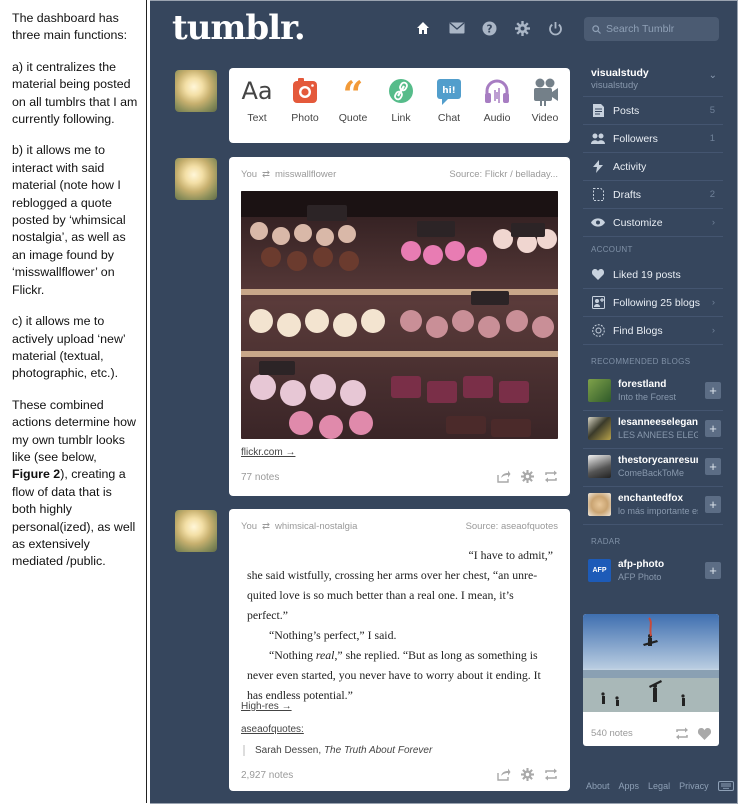  What do you see at coordinates (712, 194) in the screenshot?
I see `sidebar-item-count: 2` at bounding box center [712, 194].